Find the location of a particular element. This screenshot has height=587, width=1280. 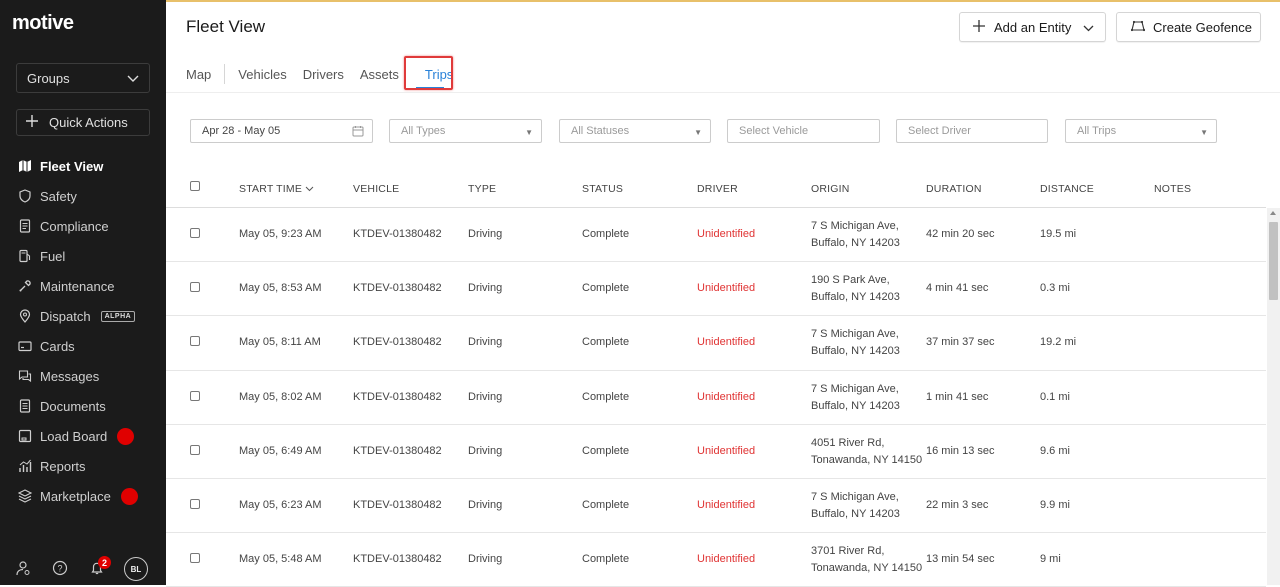

help-icon: ? is located at coordinates (60, 568).